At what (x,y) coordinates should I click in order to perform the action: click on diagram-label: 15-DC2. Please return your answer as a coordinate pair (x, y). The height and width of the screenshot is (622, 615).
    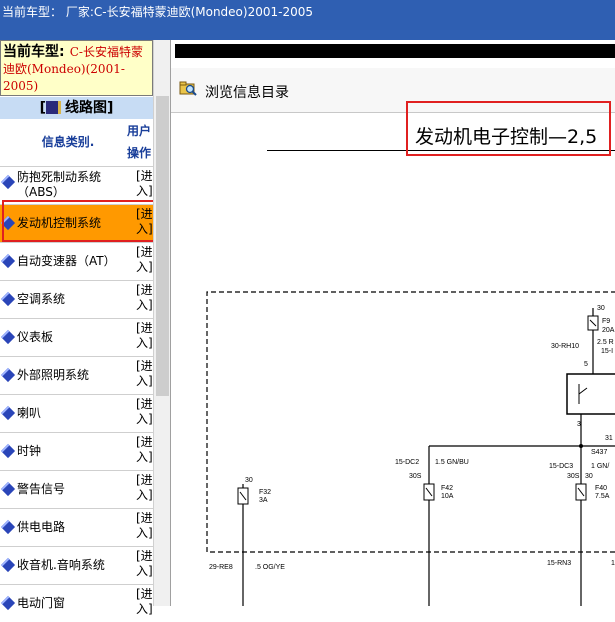
    Looking at the image, I should click on (407, 462).